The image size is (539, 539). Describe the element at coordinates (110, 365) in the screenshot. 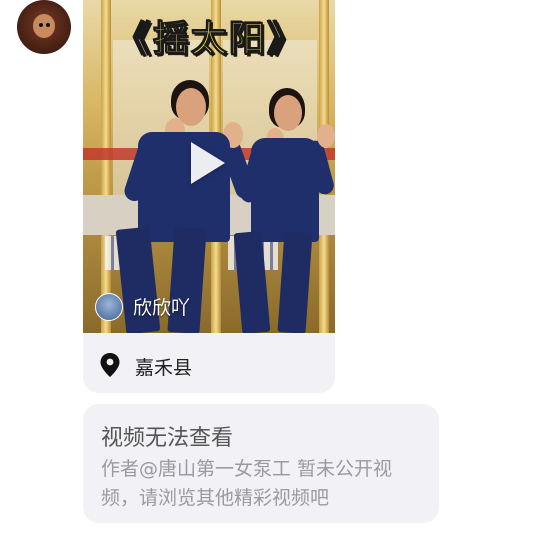

I see `location-pin-icon` at that location.